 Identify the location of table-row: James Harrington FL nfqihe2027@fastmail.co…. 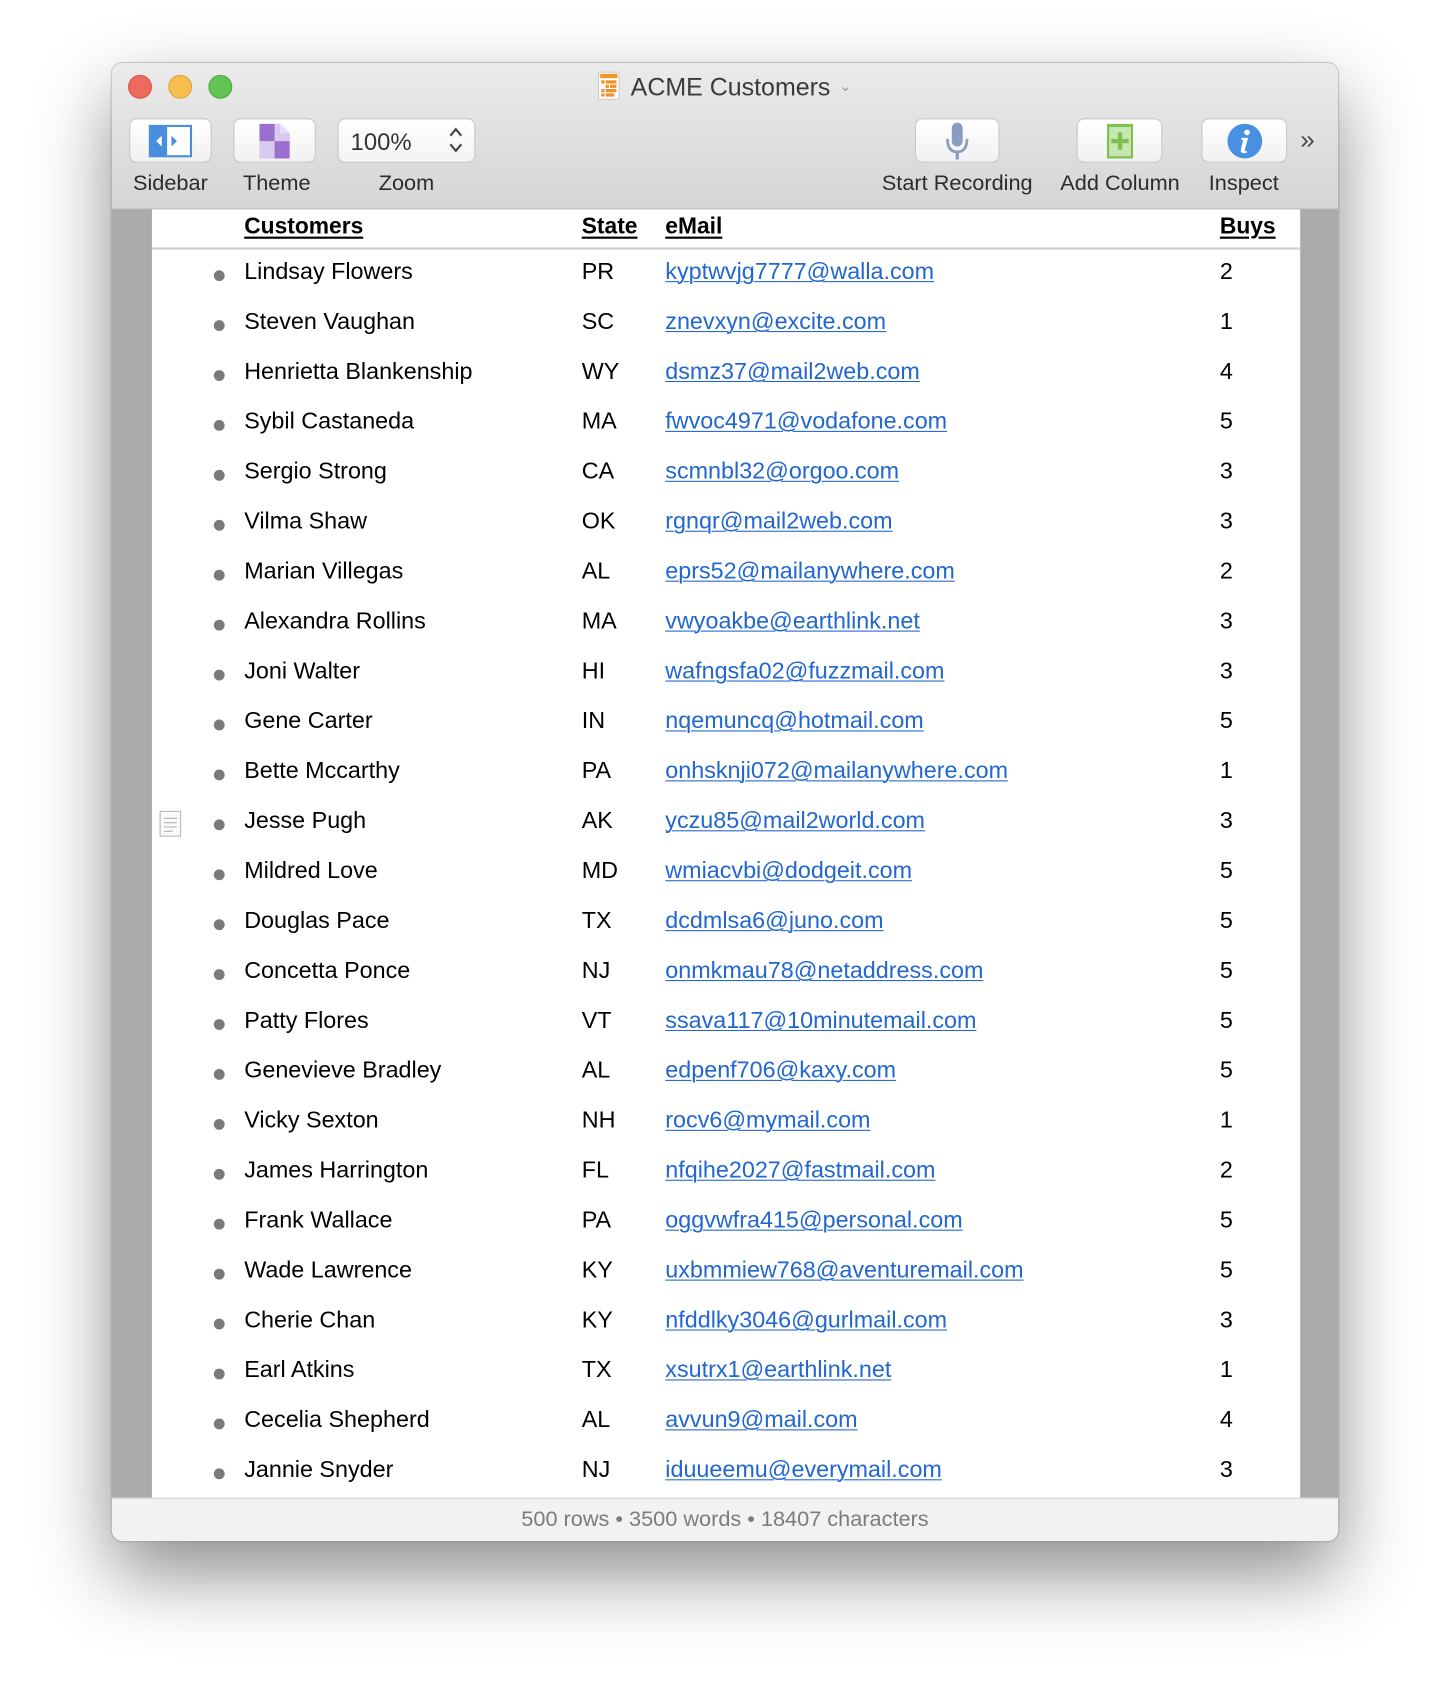
(726, 1174).